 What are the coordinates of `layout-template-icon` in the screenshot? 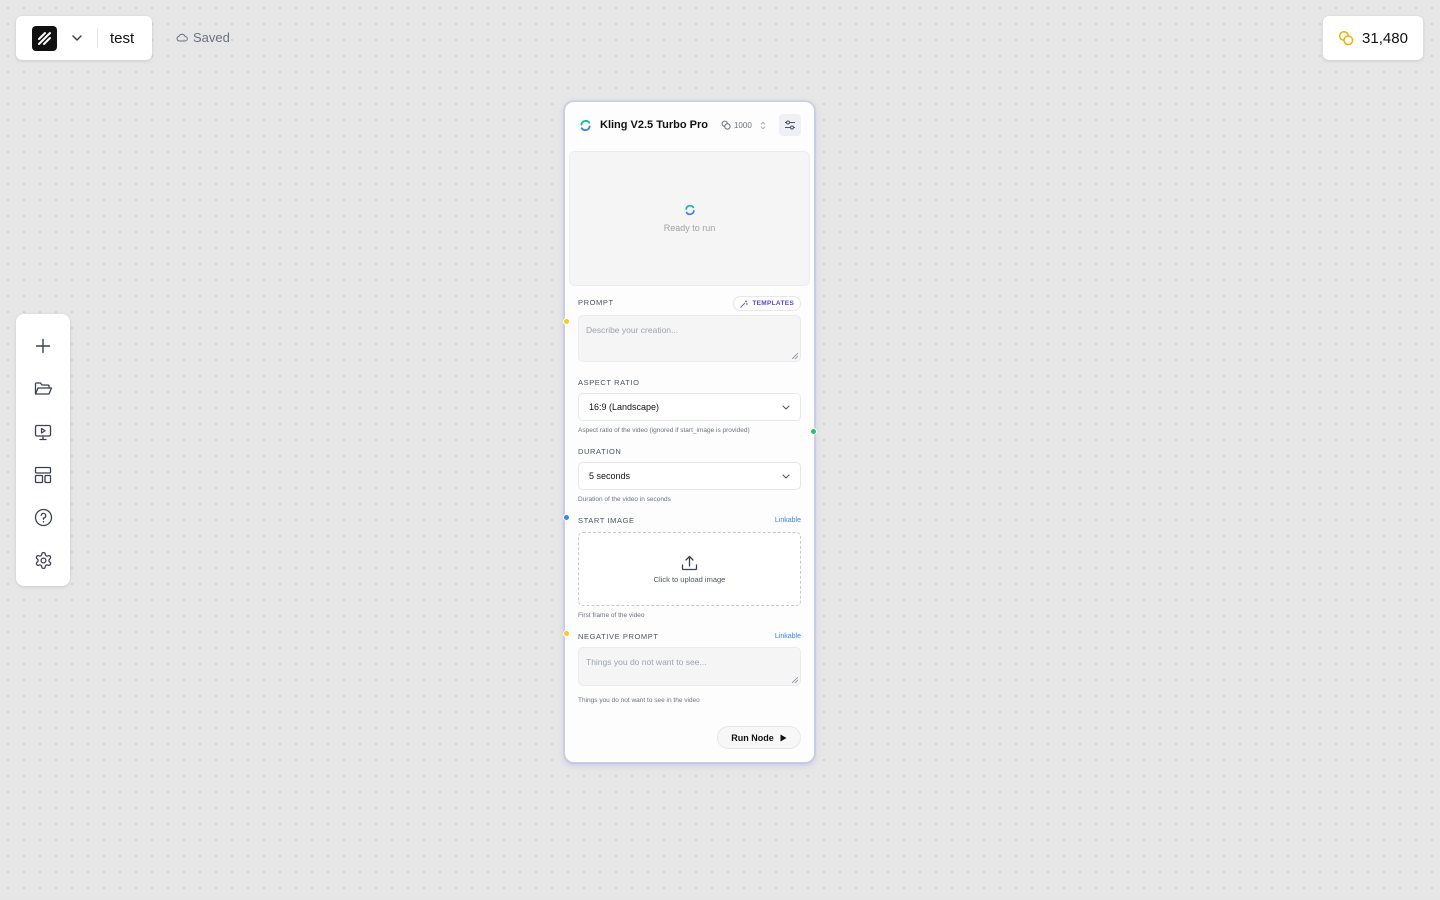 It's located at (43, 475).